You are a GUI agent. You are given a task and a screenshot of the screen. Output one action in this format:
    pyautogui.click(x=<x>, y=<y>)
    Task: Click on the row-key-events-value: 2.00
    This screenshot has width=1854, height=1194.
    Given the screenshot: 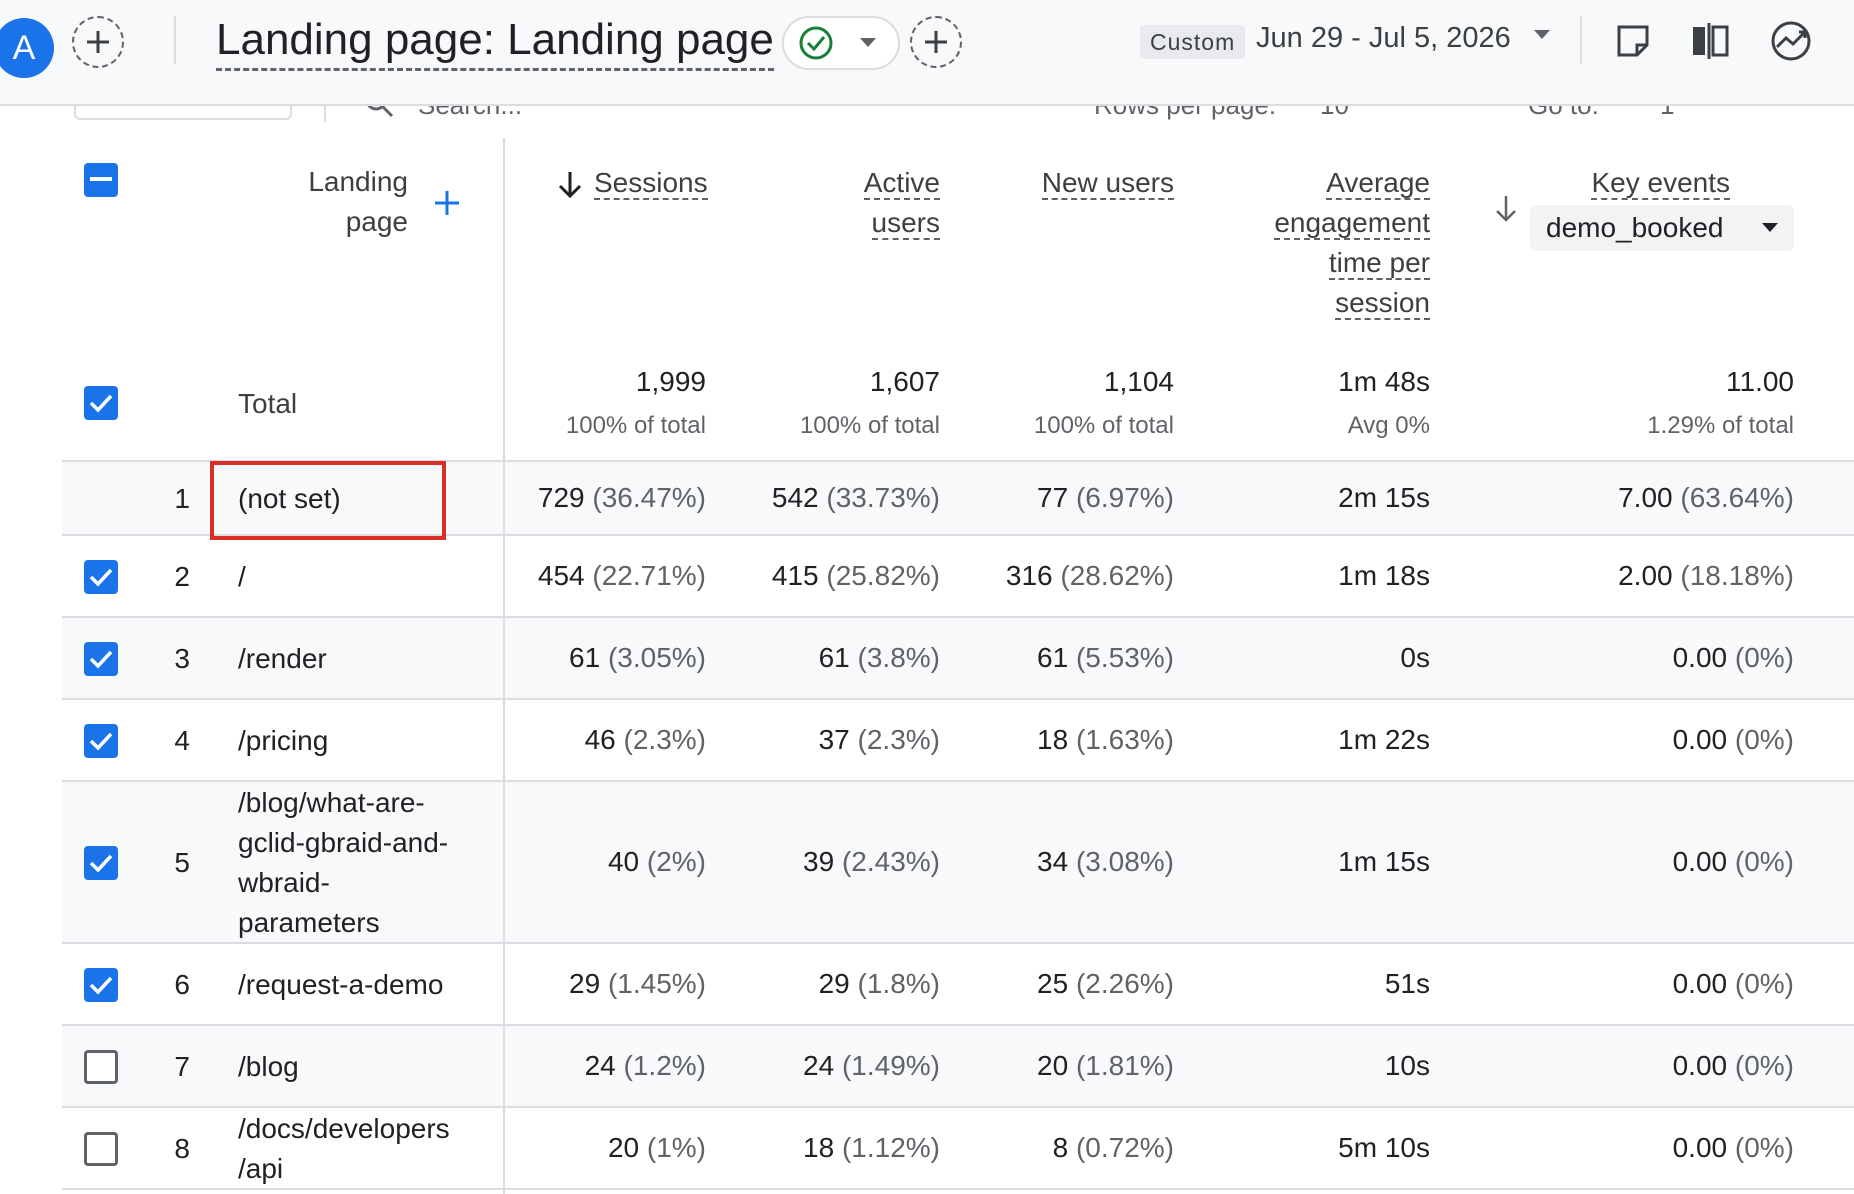 What is the action you would take?
    pyautogui.click(x=1645, y=575)
    